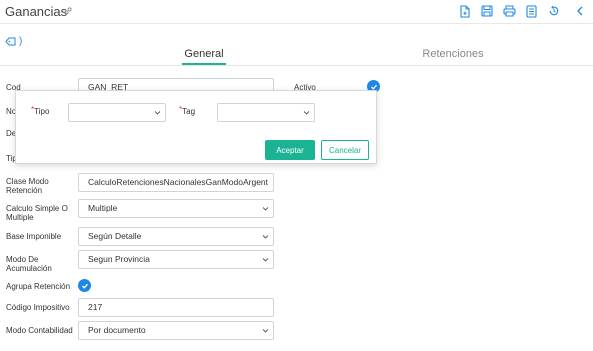 This screenshot has width=593, height=351. Describe the element at coordinates (39, 330) in the screenshot. I see `modo-contabilidad-label: Modo Contabilidad` at that location.